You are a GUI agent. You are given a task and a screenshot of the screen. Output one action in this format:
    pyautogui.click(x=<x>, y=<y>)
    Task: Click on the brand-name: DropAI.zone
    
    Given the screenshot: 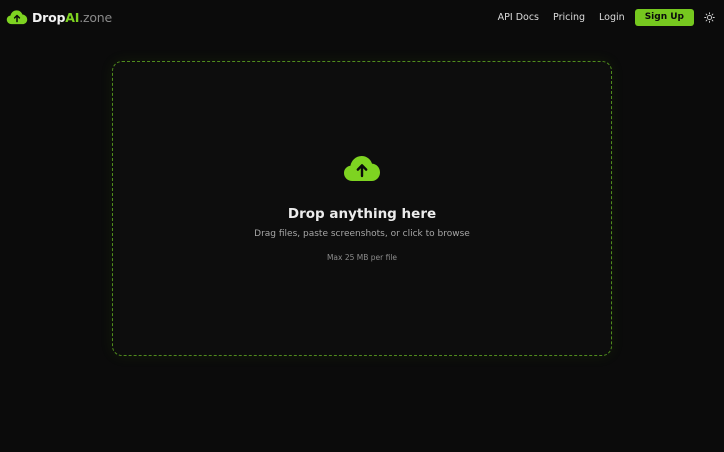 What is the action you would take?
    pyautogui.click(x=72, y=17)
    